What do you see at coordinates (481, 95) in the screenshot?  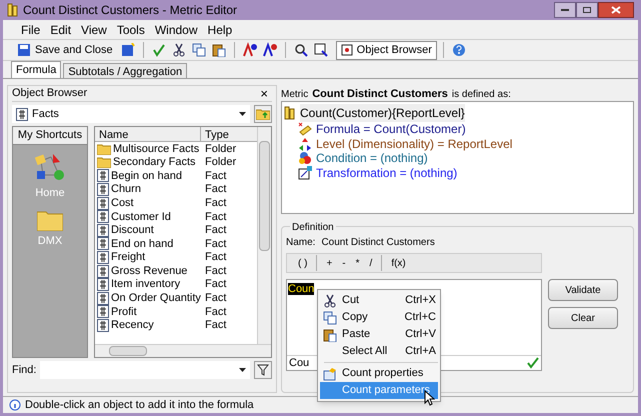 I see `metric-defined-label: is defined as:` at bounding box center [481, 95].